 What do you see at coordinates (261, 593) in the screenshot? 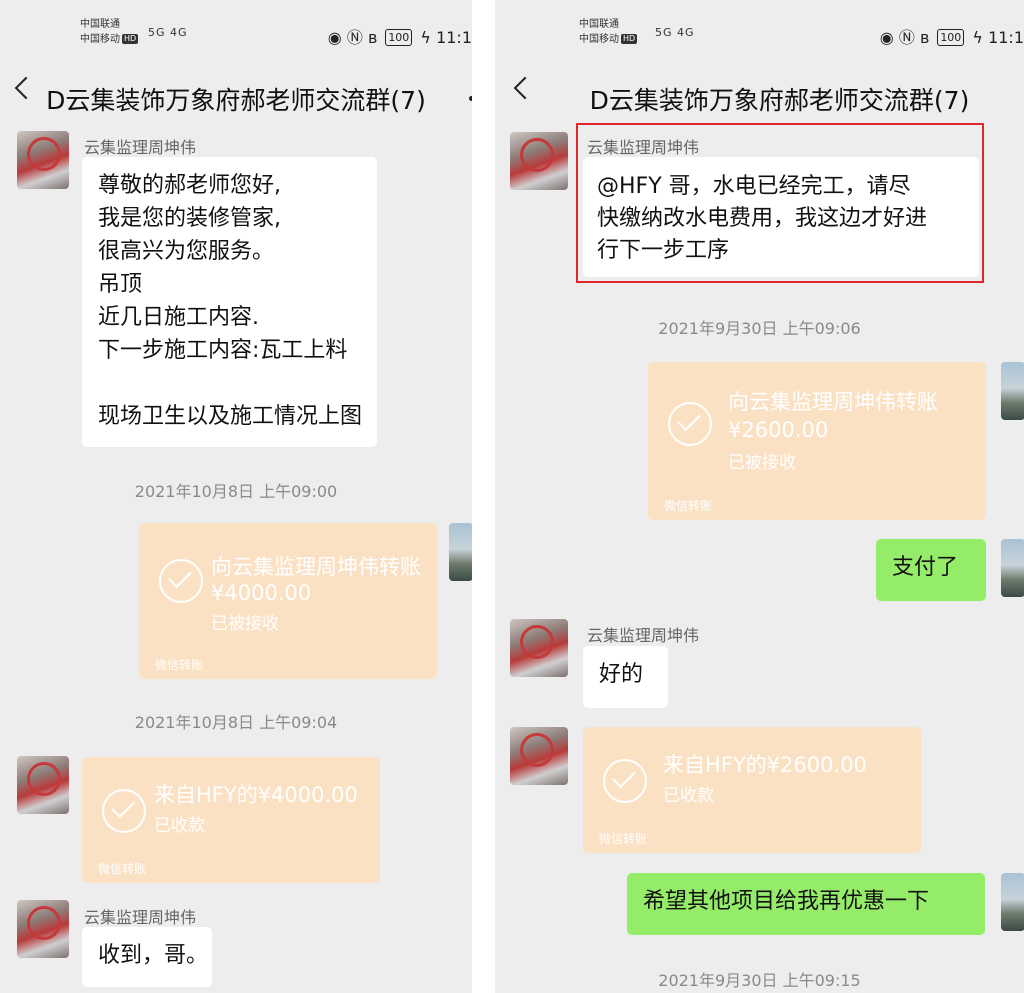
I see `transfer-amount: ¥4000.00` at bounding box center [261, 593].